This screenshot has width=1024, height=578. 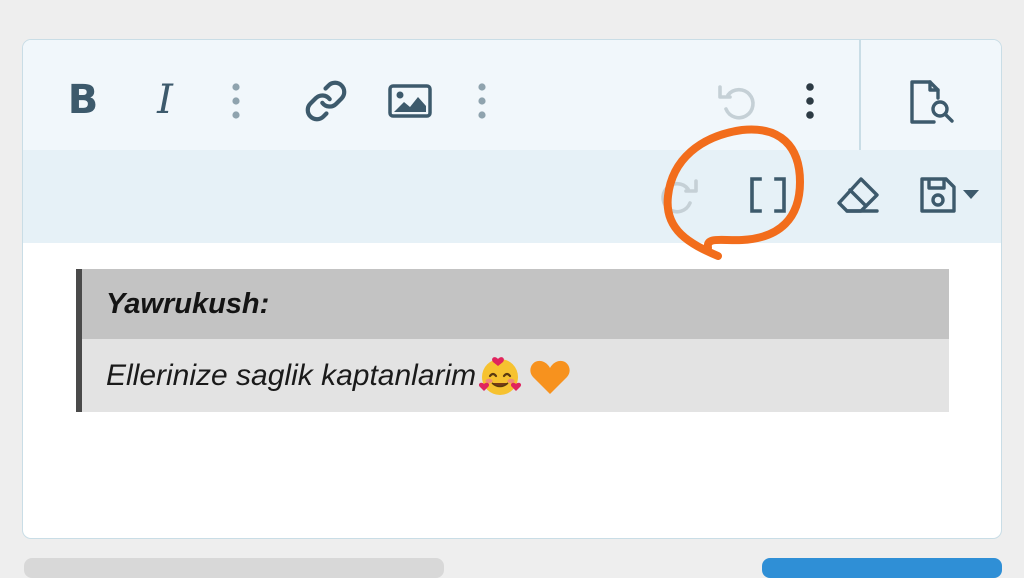 I want to click on italic-button: I, so click(x=165, y=100).